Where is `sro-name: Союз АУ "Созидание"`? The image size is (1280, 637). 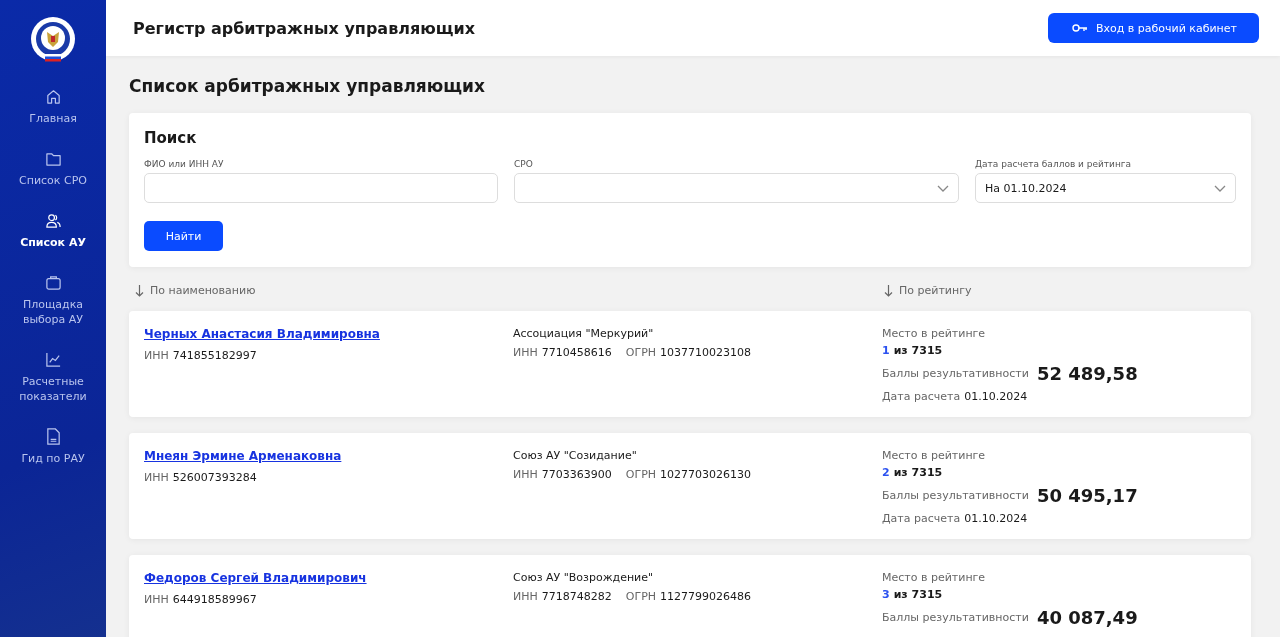 sro-name: Союз АУ "Созидание" is located at coordinates (575, 455).